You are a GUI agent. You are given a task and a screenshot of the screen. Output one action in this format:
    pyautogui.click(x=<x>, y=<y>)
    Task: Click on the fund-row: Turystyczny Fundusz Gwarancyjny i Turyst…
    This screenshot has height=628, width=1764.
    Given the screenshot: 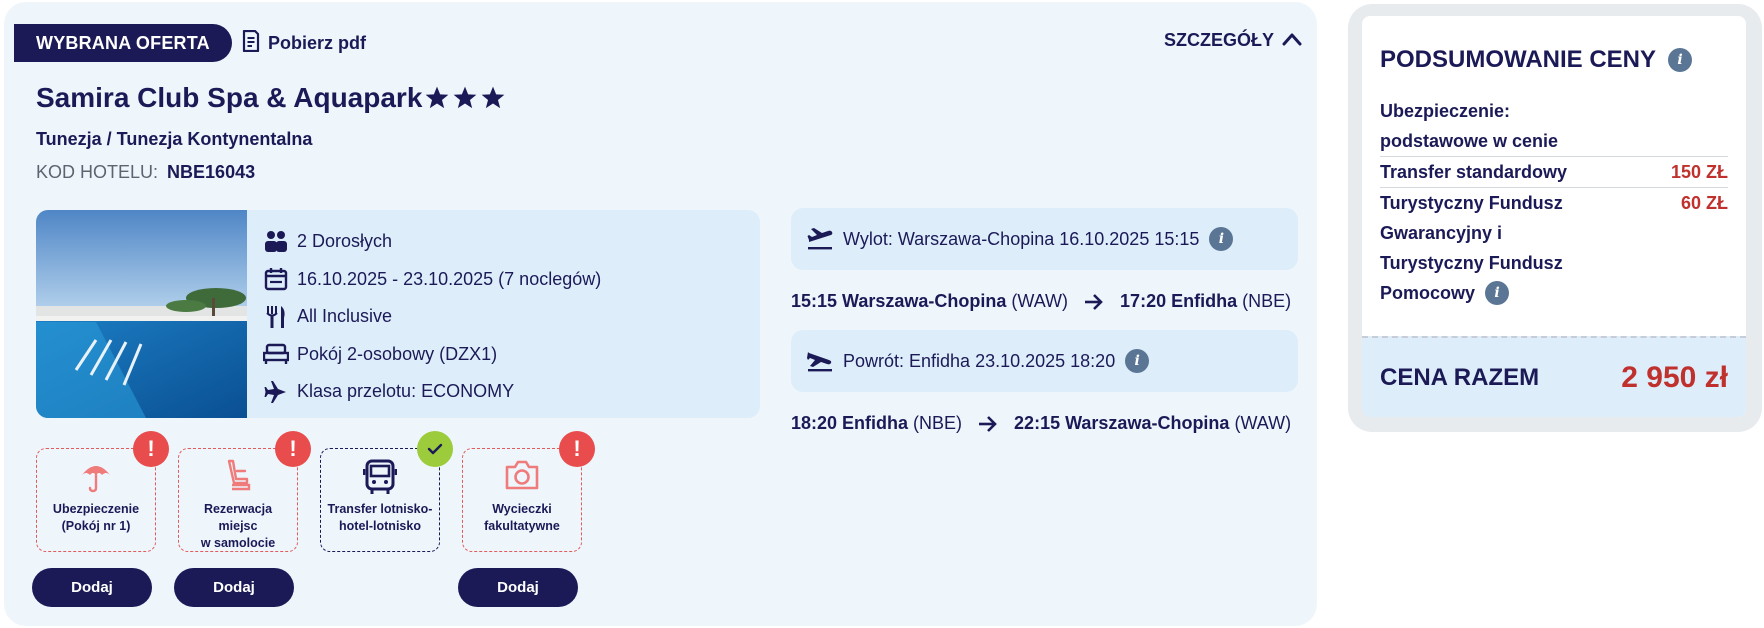 What is the action you would take?
    pyautogui.click(x=1554, y=248)
    